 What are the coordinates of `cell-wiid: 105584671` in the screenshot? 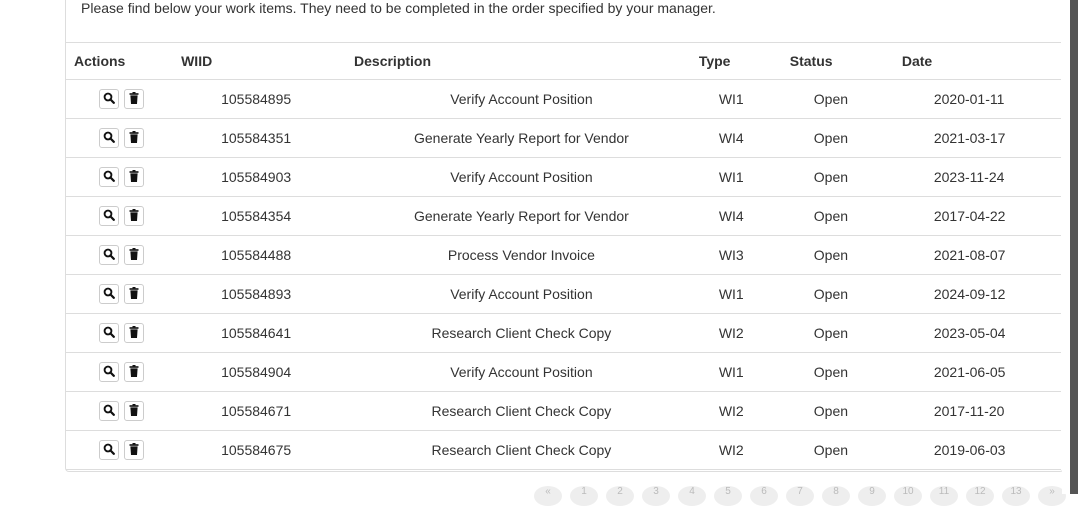 It's located at (268, 411).